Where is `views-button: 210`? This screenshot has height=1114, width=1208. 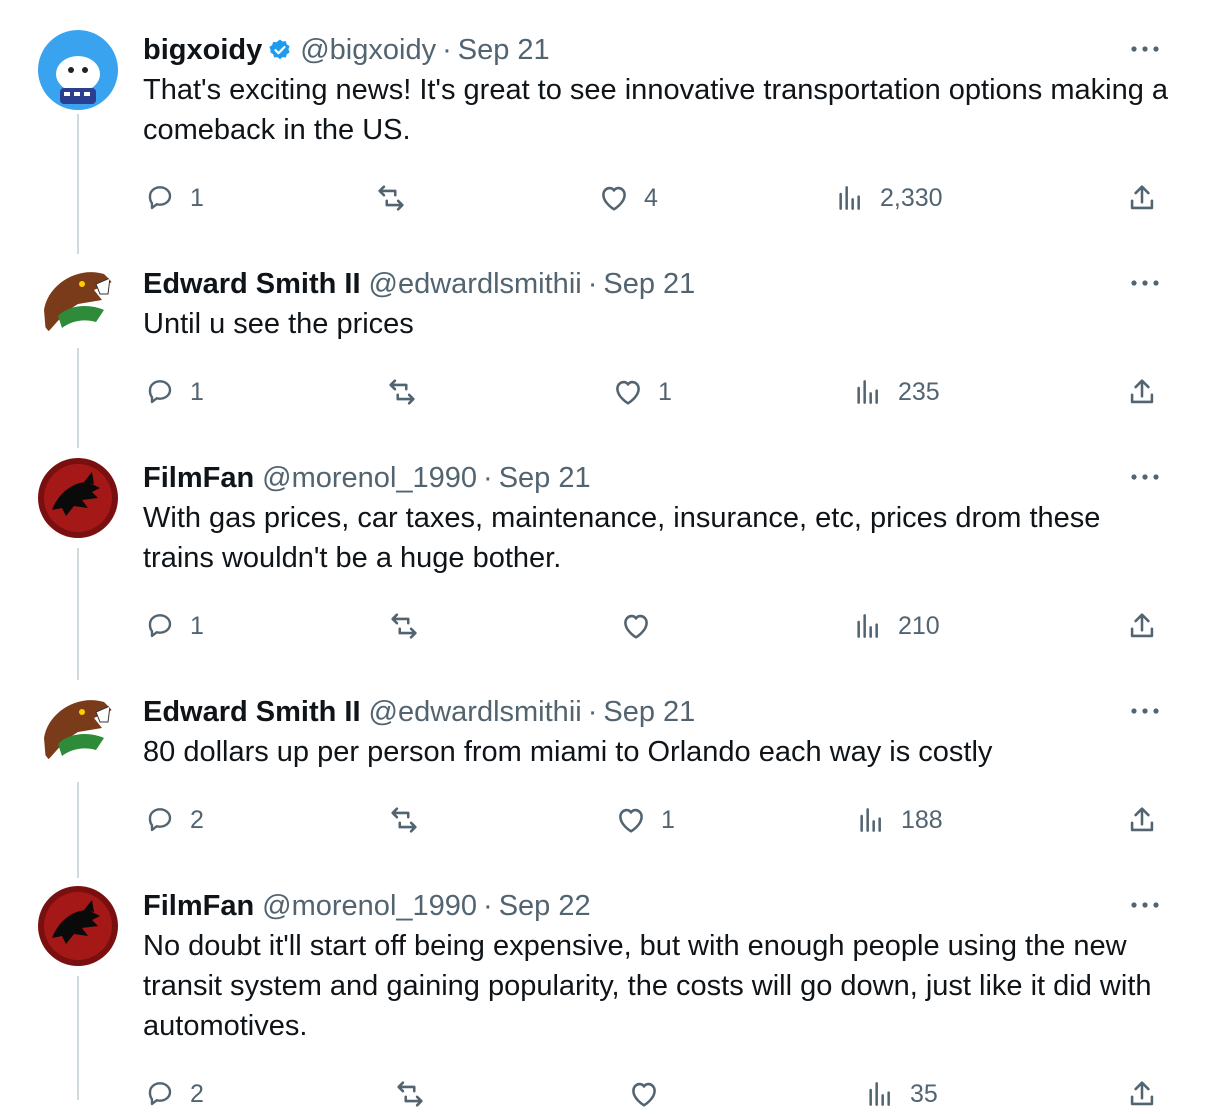 views-button: 210 is located at coordinates (895, 626).